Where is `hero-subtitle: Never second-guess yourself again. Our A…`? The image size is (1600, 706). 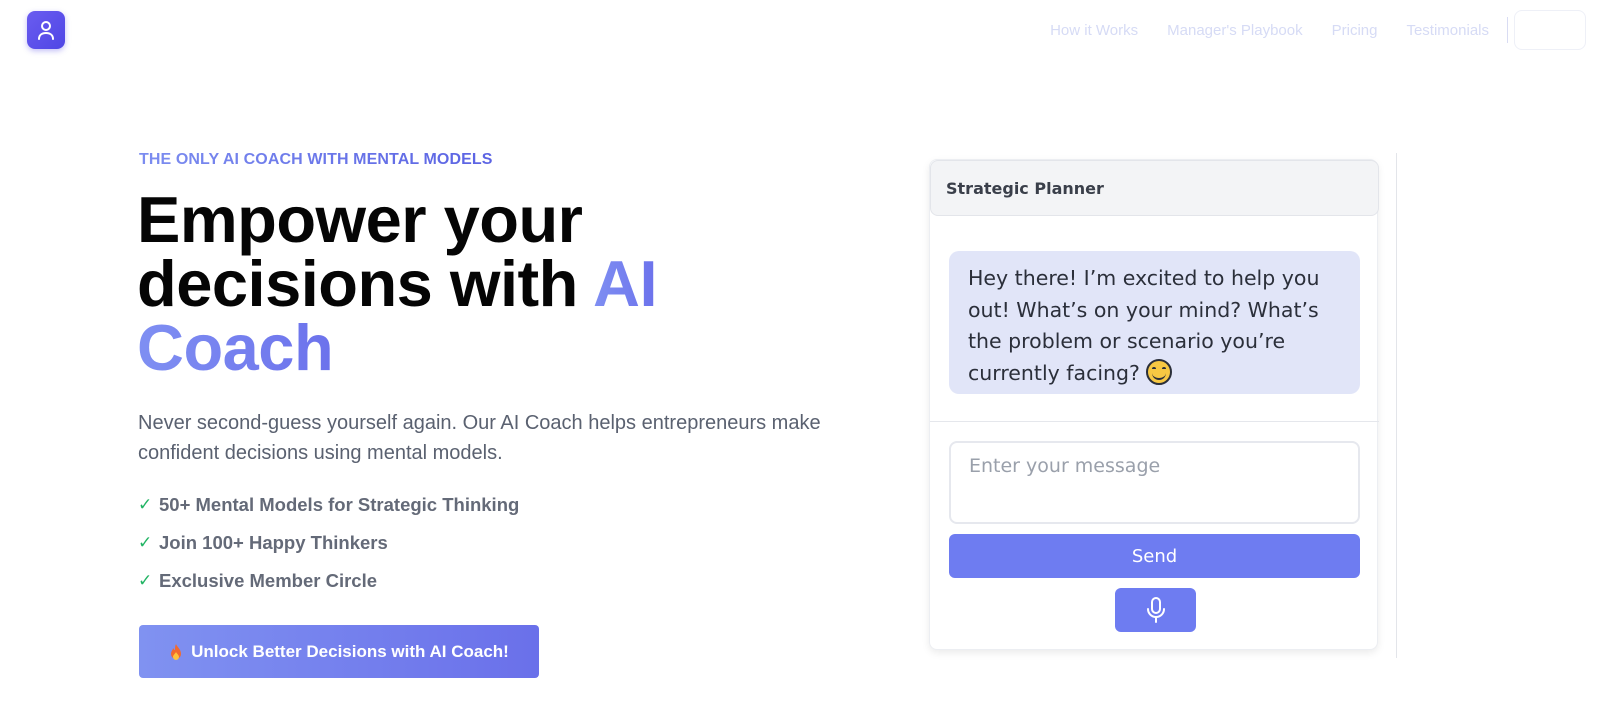 hero-subtitle: Never second-guess yourself again. Our A… is located at coordinates (479, 438).